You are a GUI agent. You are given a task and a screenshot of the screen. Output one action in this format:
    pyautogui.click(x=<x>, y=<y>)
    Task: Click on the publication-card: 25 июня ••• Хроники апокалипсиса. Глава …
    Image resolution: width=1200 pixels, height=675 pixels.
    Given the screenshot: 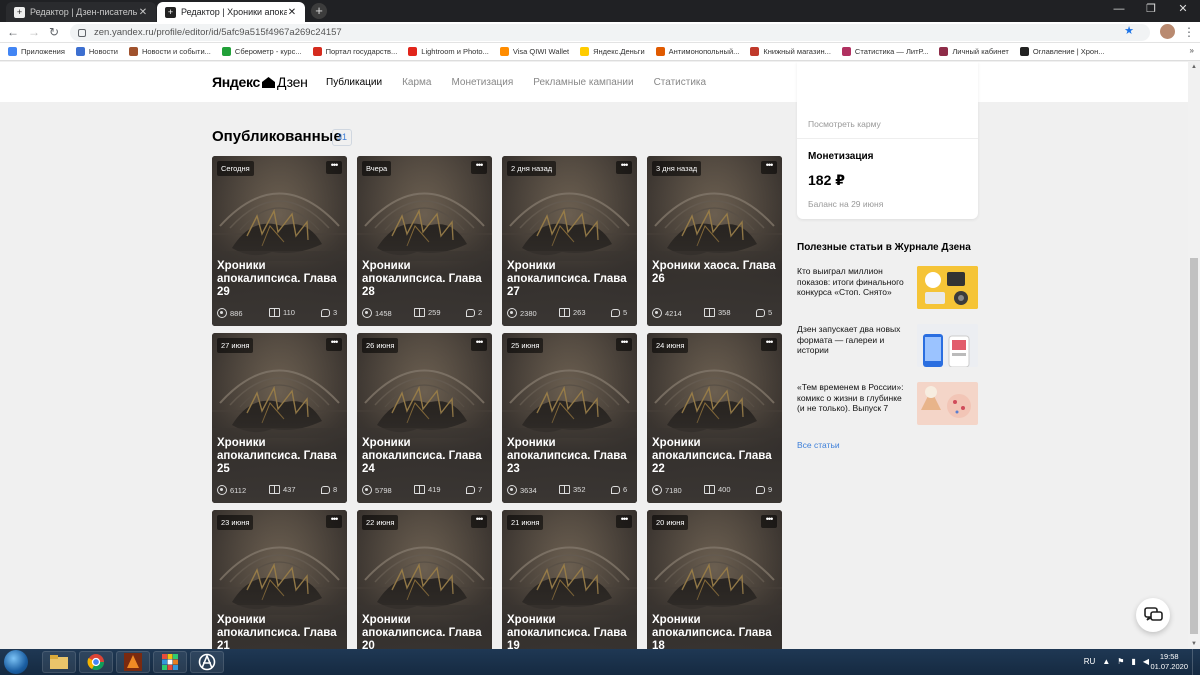 What is the action you would take?
    pyautogui.click(x=569, y=418)
    